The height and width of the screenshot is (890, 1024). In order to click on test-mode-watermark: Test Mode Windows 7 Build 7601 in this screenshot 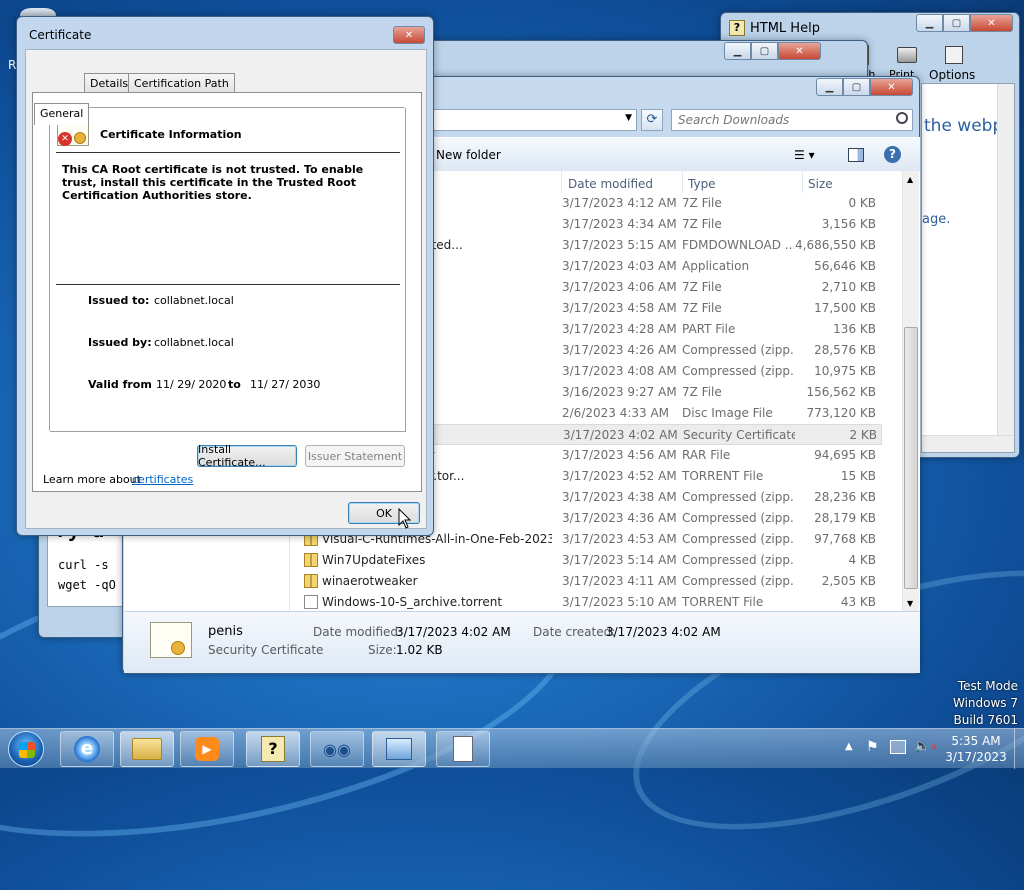, I will do `click(985, 703)`.